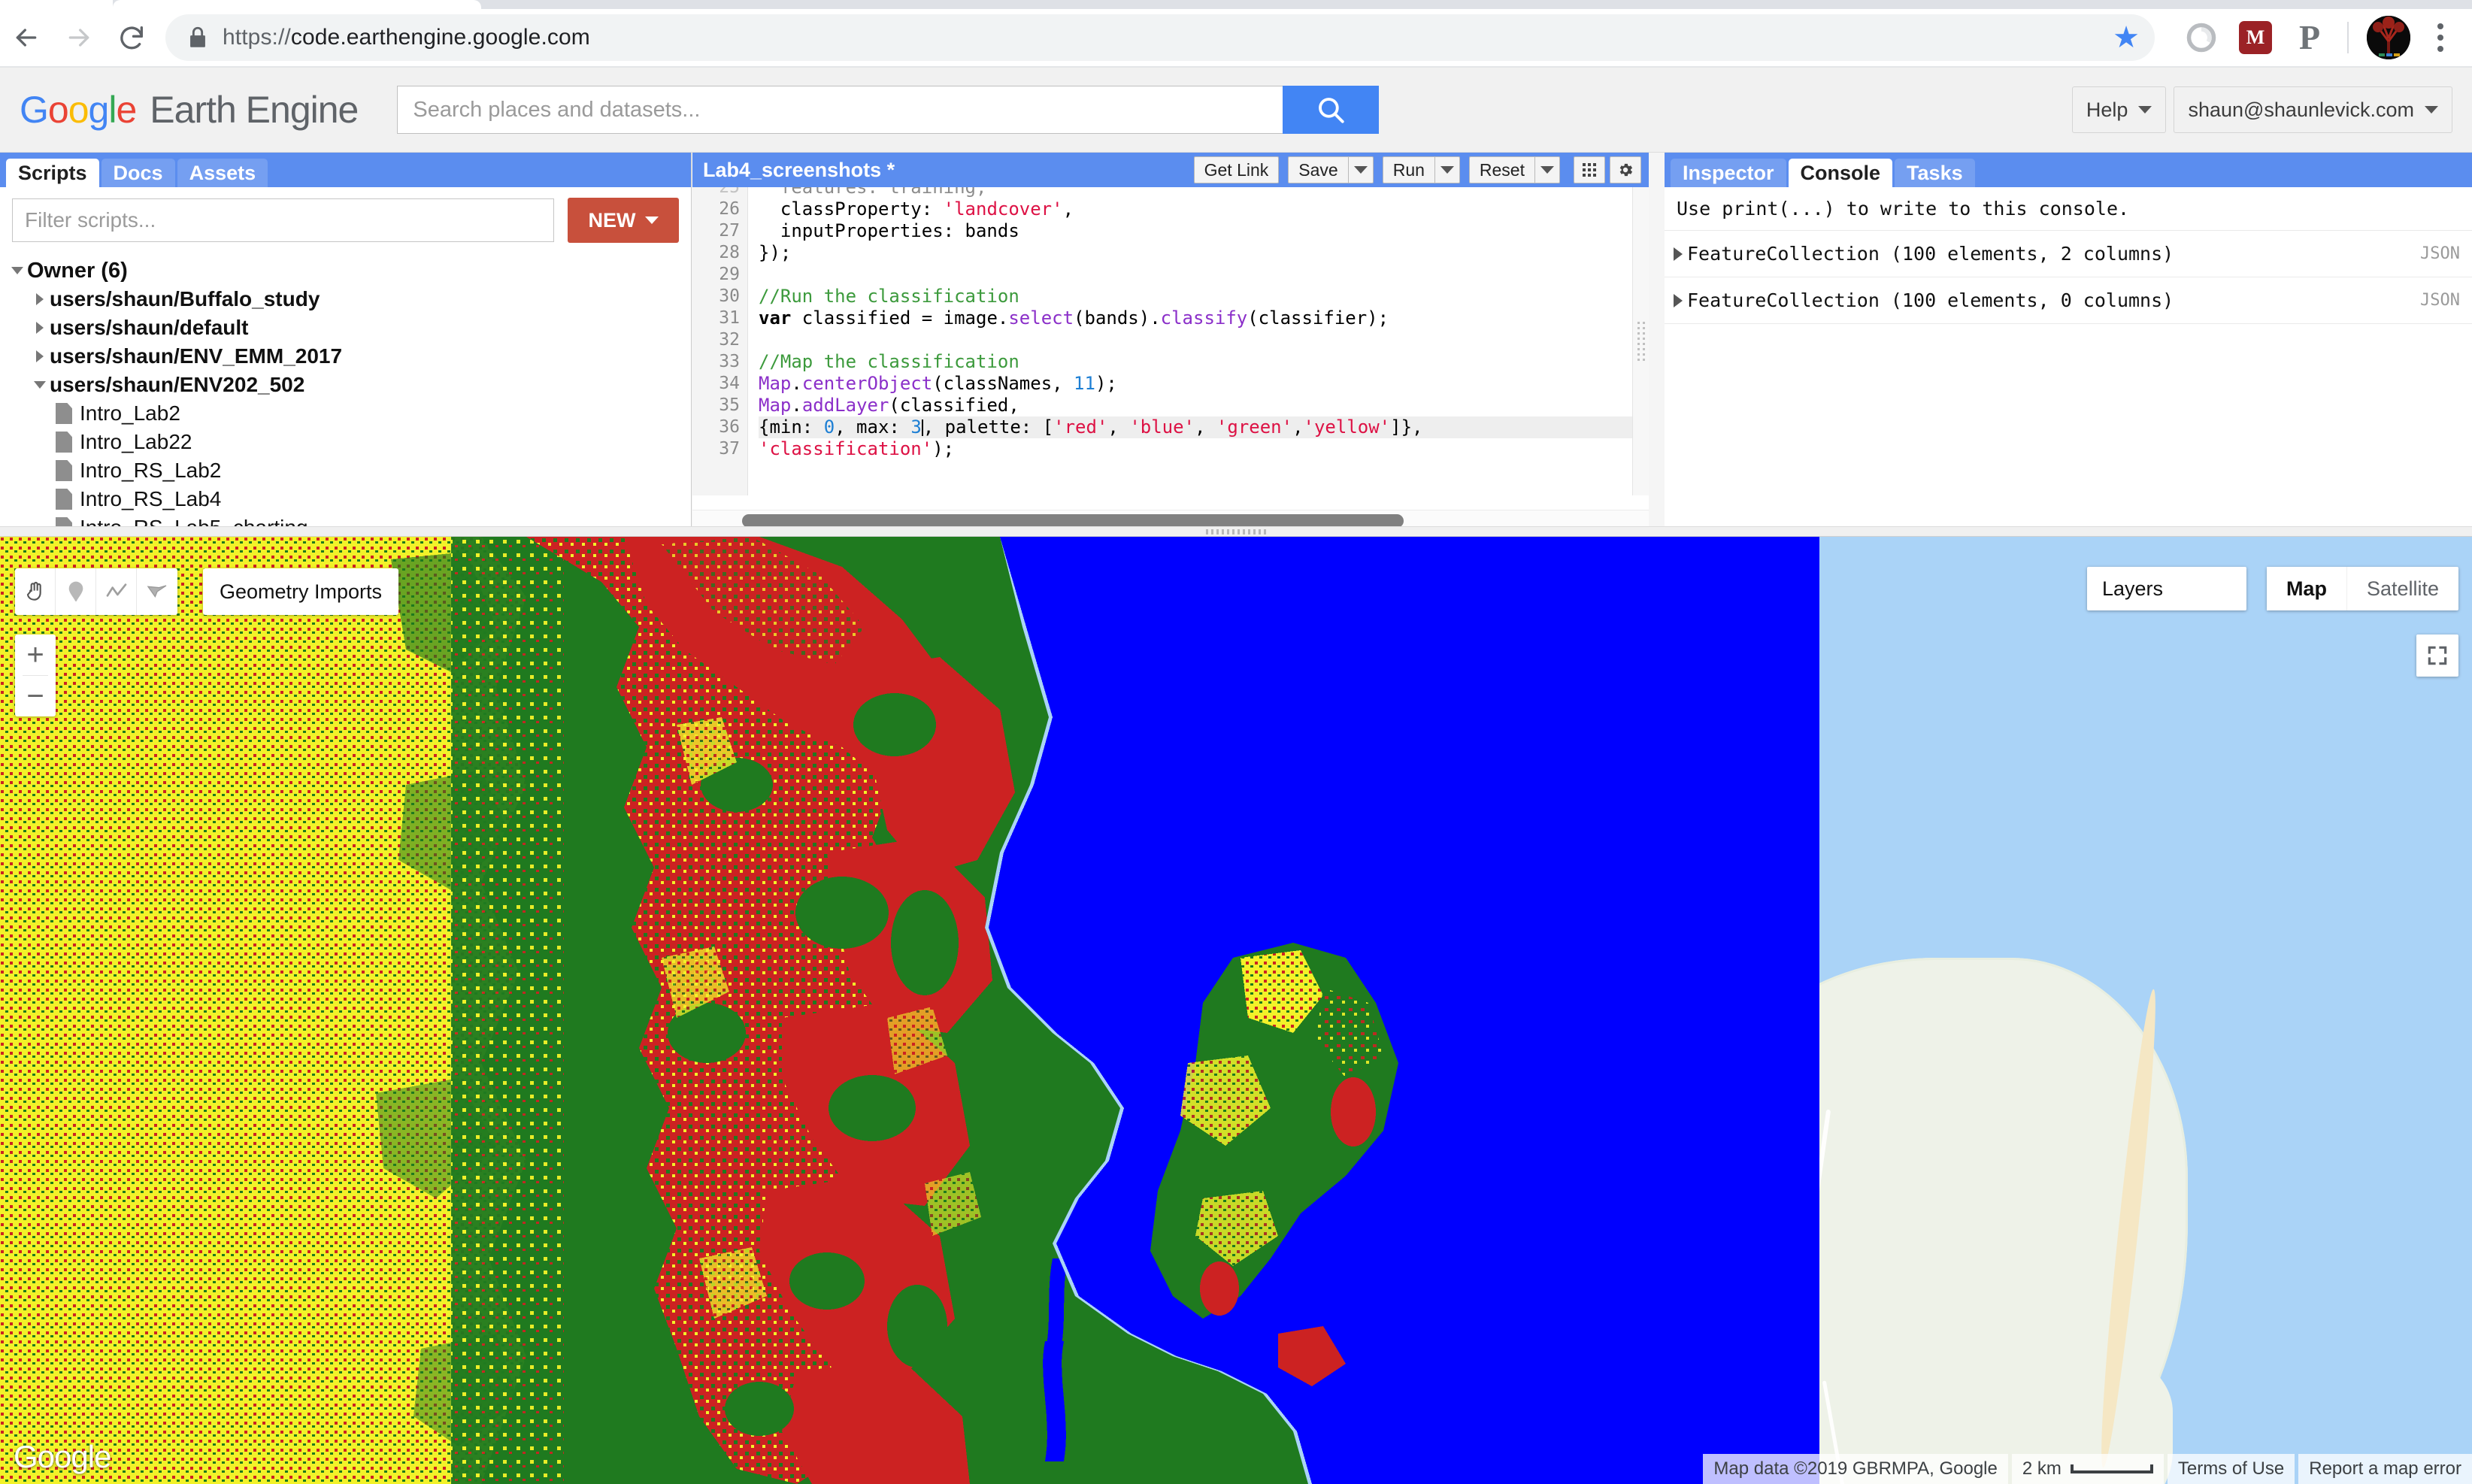 This screenshot has width=2472, height=1484. What do you see at coordinates (138, 173) in the screenshot?
I see `tab-docs: Docs` at bounding box center [138, 173].